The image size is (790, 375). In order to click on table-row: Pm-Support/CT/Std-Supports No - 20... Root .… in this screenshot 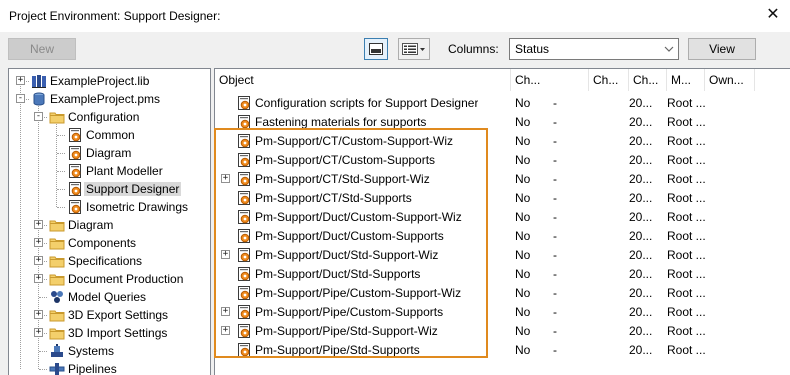, I will do `click(502, 197)`.